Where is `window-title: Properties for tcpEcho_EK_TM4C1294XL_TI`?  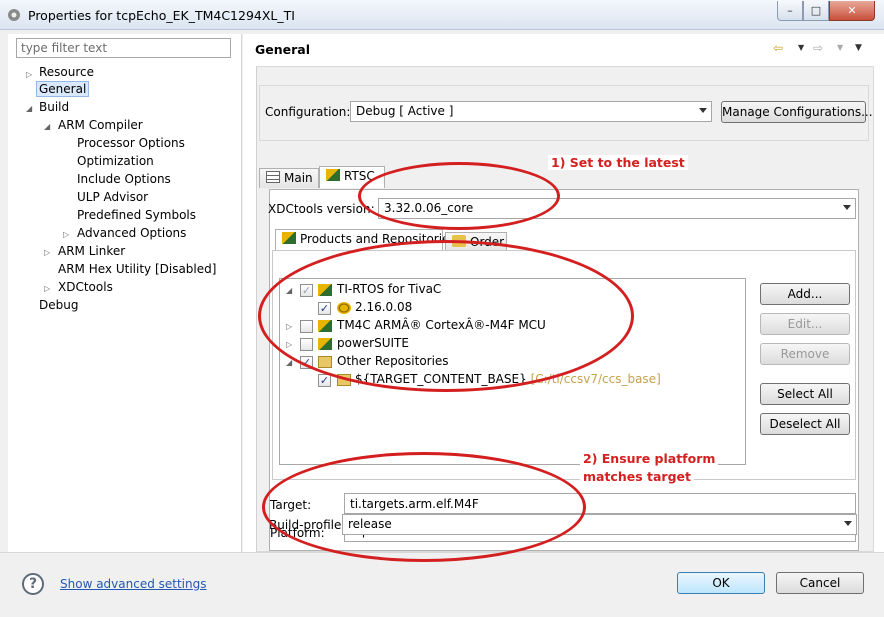
window-title: Properties for tcpEcho_EK_TM4C1294XL_TI is located at coordinates (161, 15).